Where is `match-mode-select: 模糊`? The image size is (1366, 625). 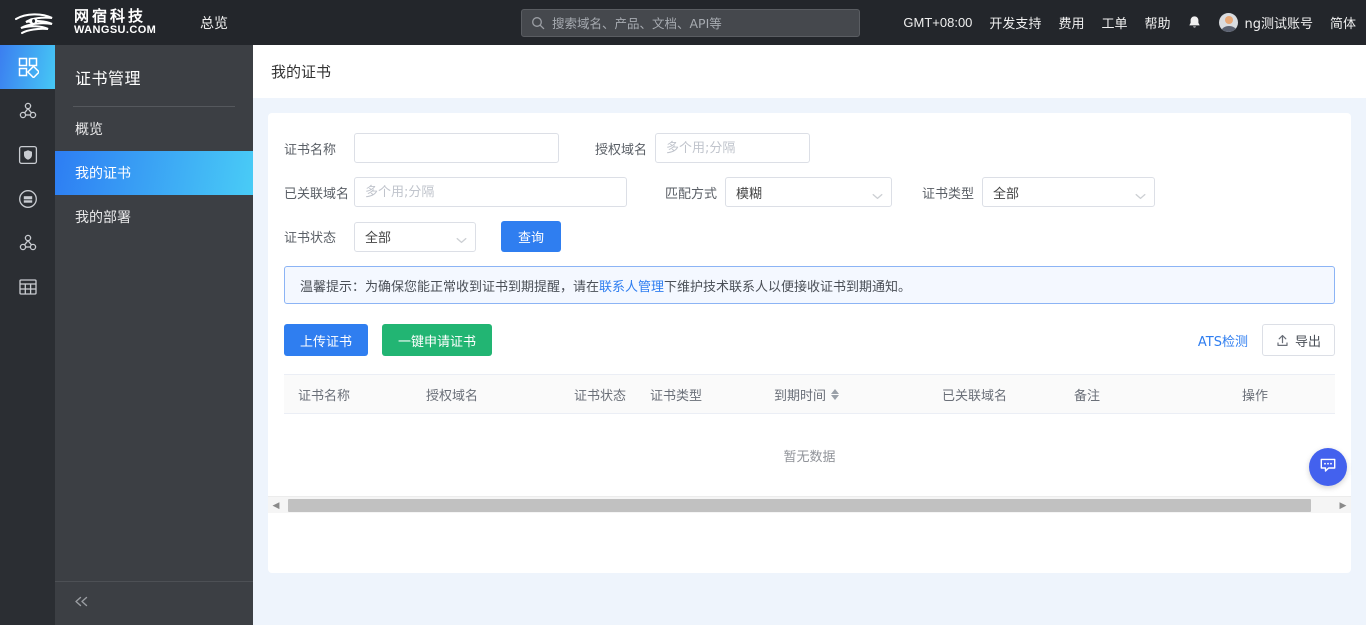
match-mode-select: 模糊 is located at coordinates (809, 192).